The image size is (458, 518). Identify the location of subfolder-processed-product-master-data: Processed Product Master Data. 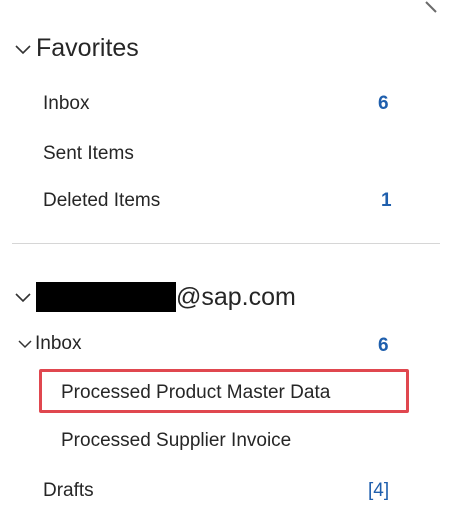
(195, 393).